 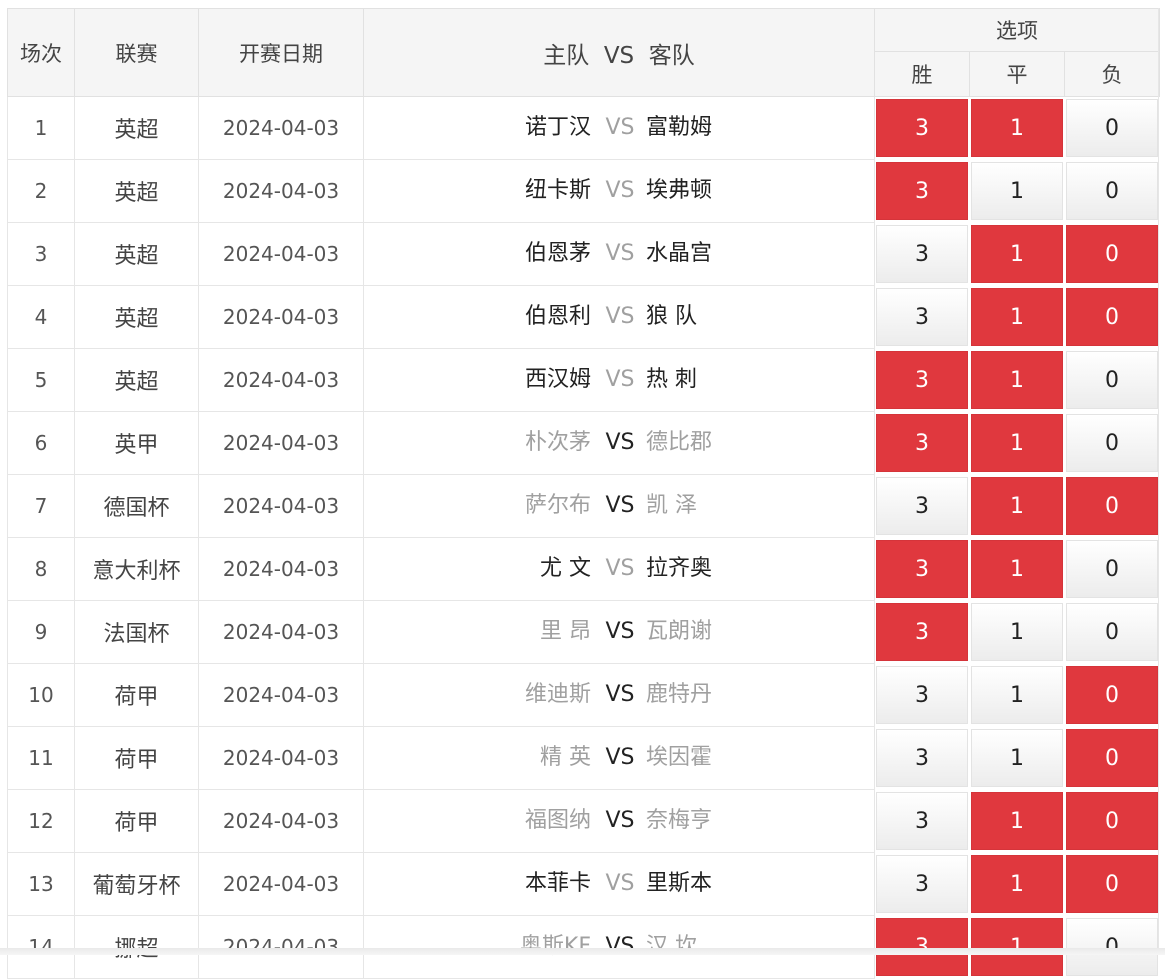 What do you see at coordinates (41, 506) in the screenshot?
I see `match-index: 7` at bounding box center [41, 506].